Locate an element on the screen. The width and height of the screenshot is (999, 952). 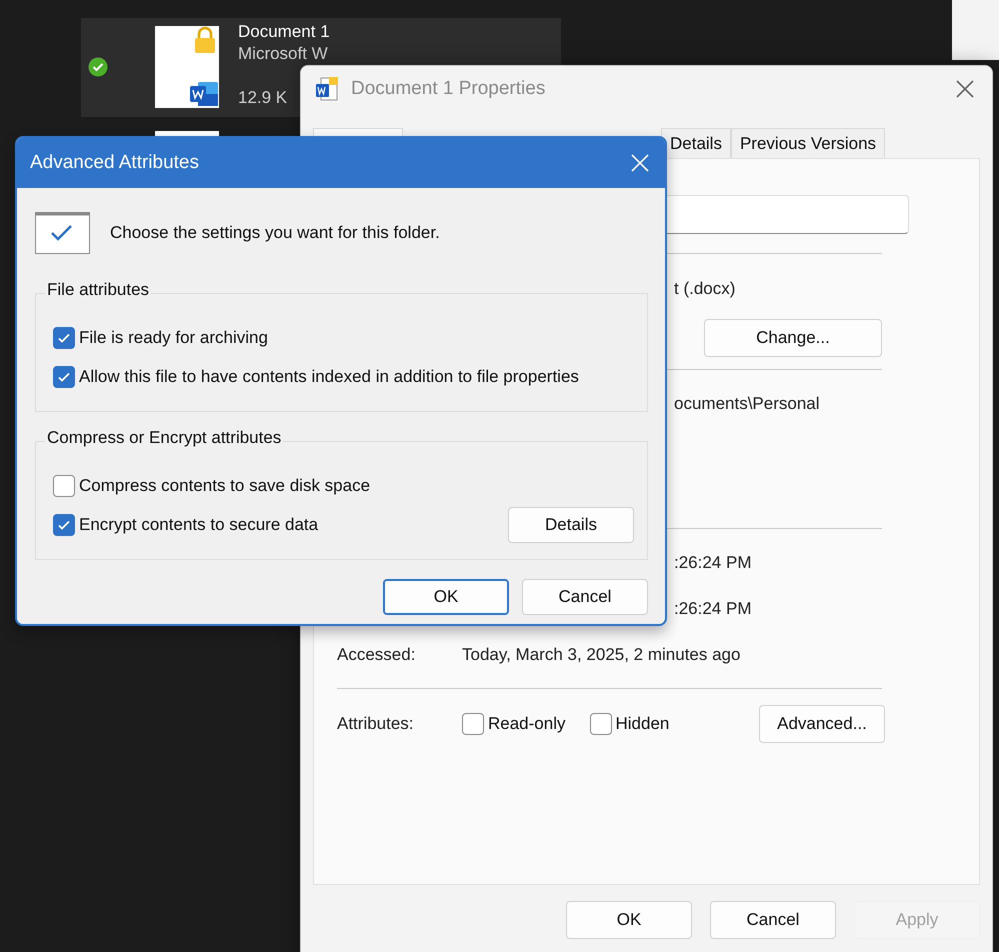
created-value: :26:24 PM is located at coordinates (712, 563).